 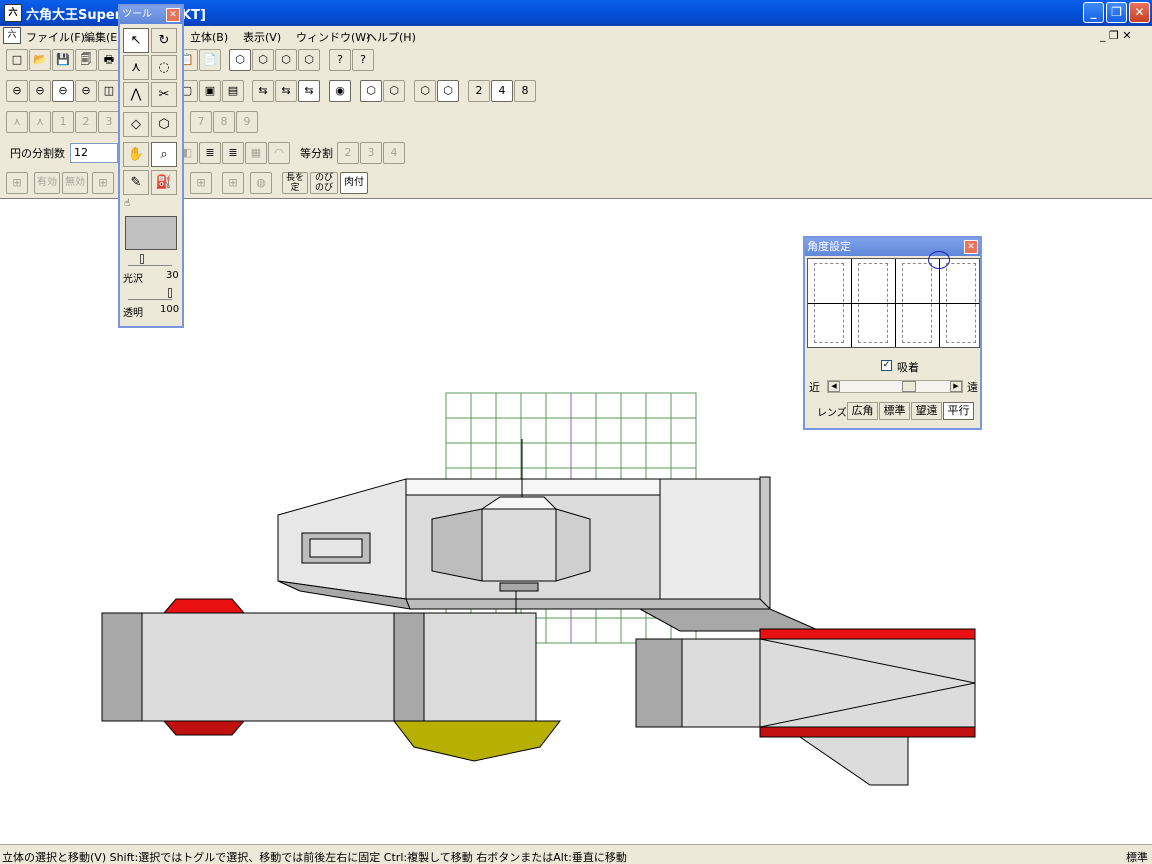 What do you see at coordinates (210, 60) in the screenshot?
I see `paste-icon: 📄` at bounding box center [210, 60].